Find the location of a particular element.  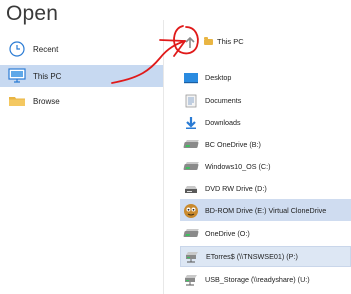

list-item-label: BC OneDrive (B:) is located at coordinates (233, 144).